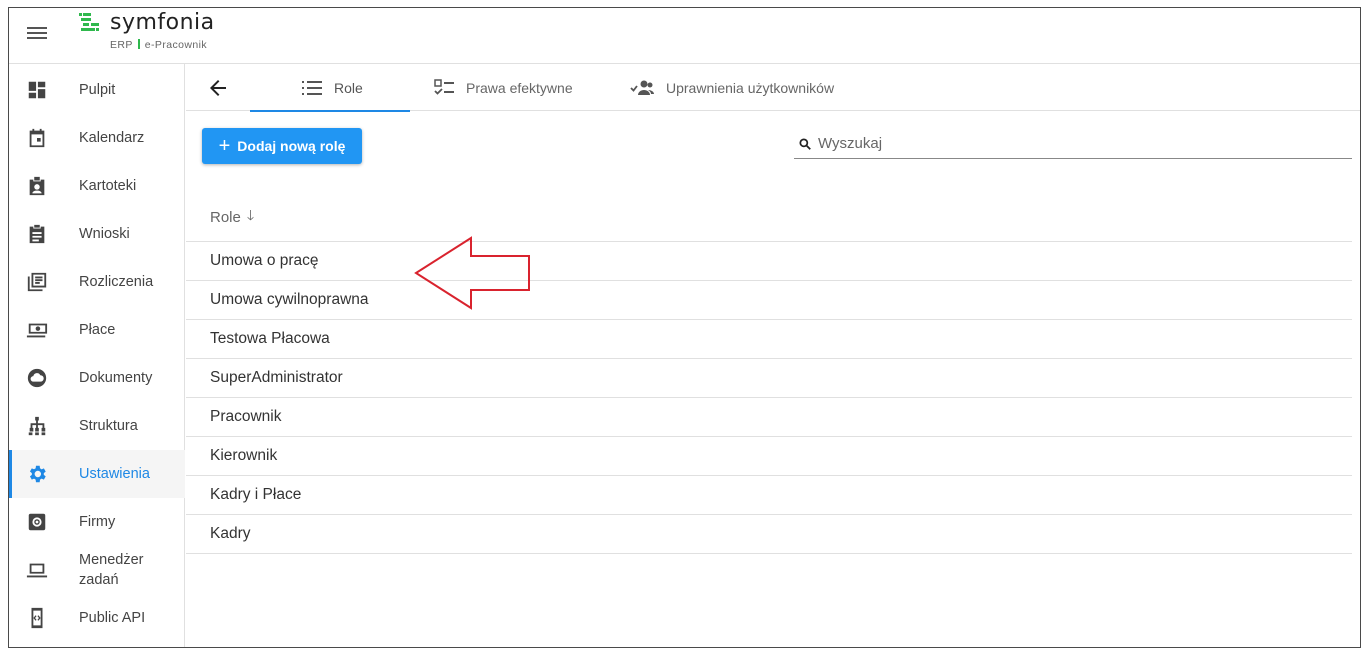 Image resolution: width=1370 pixels, height=661 pixels. I want to click on brand-subtitle: ERP e-Pracownik, so click(158, 45).